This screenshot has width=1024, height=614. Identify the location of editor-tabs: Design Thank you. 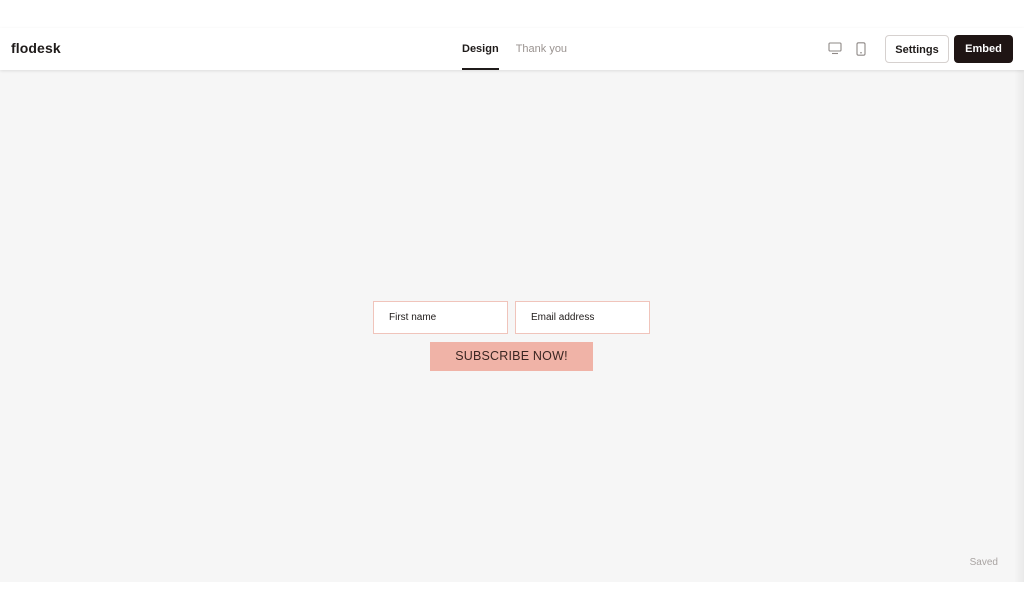
(514, 49).